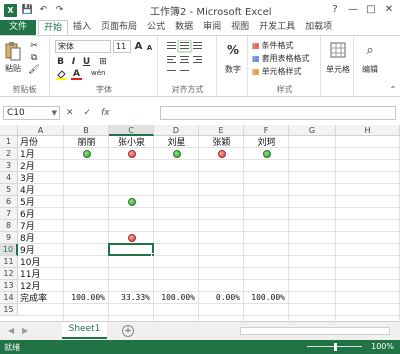 Image resolution: width=400 pixels, height=354 pixels. What do you see at coordinates (277, 71) in the screenshot?
I see `cell-styles-button: ▦ 单元格样式` at bounding box center [277, 71].